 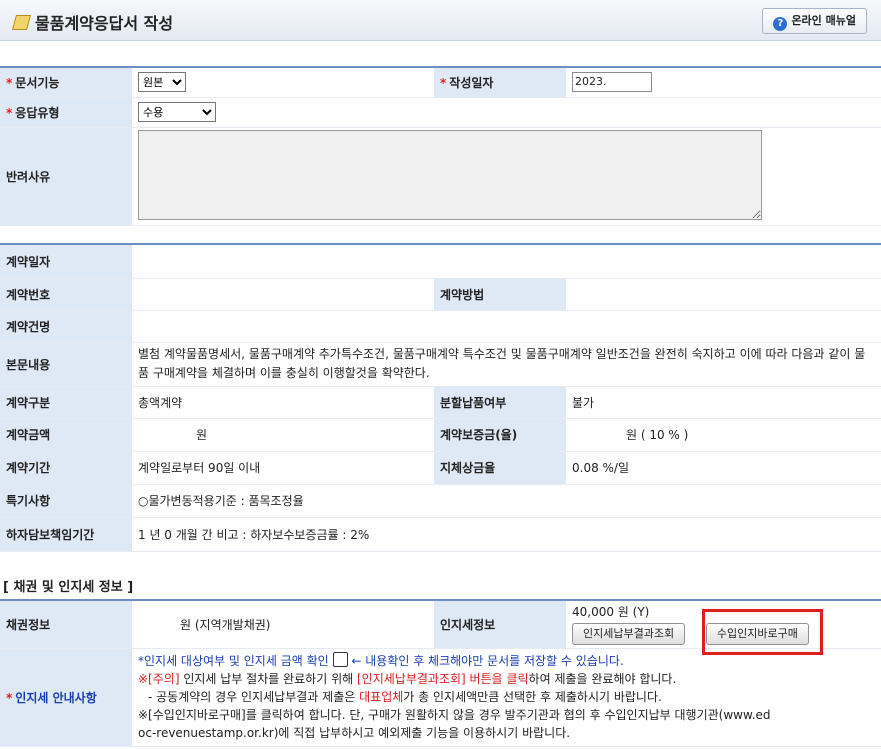 I want to click on deposit-unit: 원 ( 10 % ), so click(x=657, y=435).